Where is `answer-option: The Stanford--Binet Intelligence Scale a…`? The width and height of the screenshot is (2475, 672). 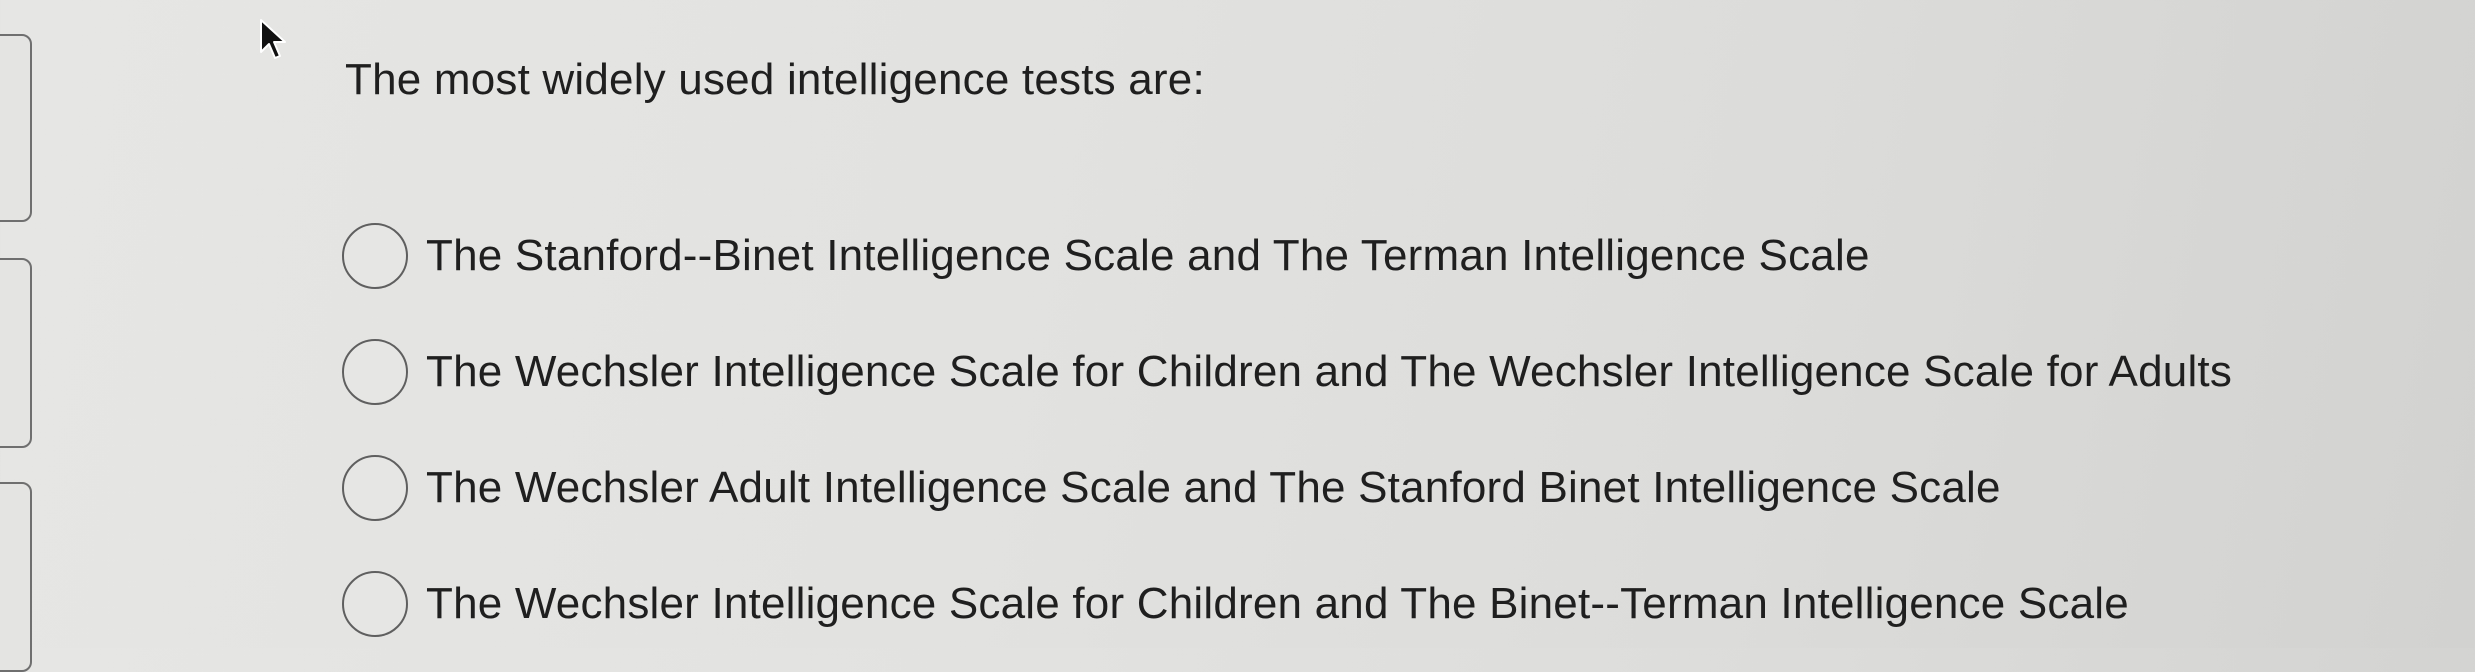 answer-option: The Stanford--Binet Intelligence Scale a… is located at coordinates (1287, 256).